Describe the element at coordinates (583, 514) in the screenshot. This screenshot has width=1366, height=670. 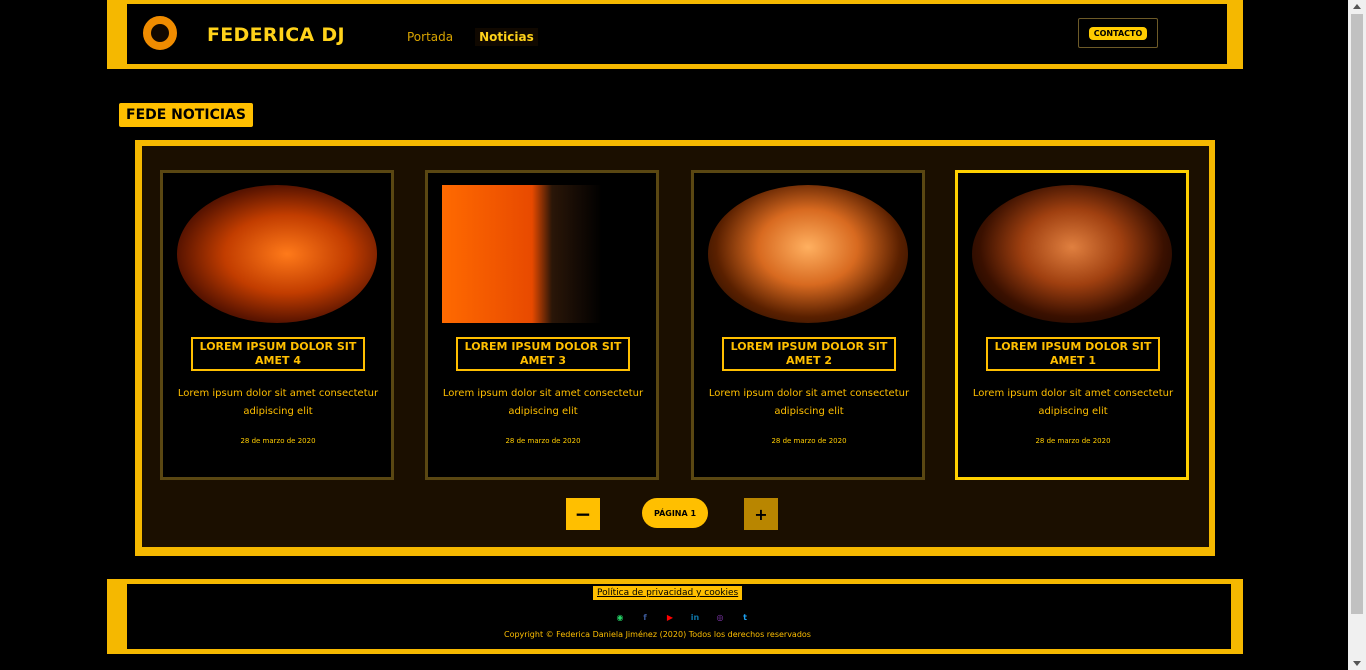
I see `previous-page-button: −` at that location.